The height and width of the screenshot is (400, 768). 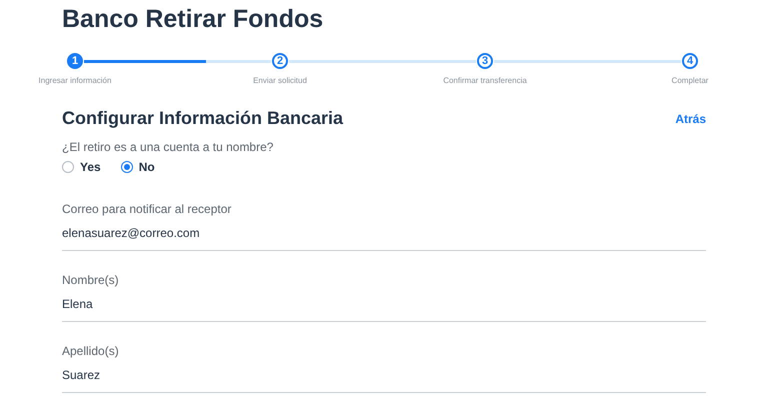 I want to click on page-title: Banco Retirar Fondos, so click(x=193, y=19).